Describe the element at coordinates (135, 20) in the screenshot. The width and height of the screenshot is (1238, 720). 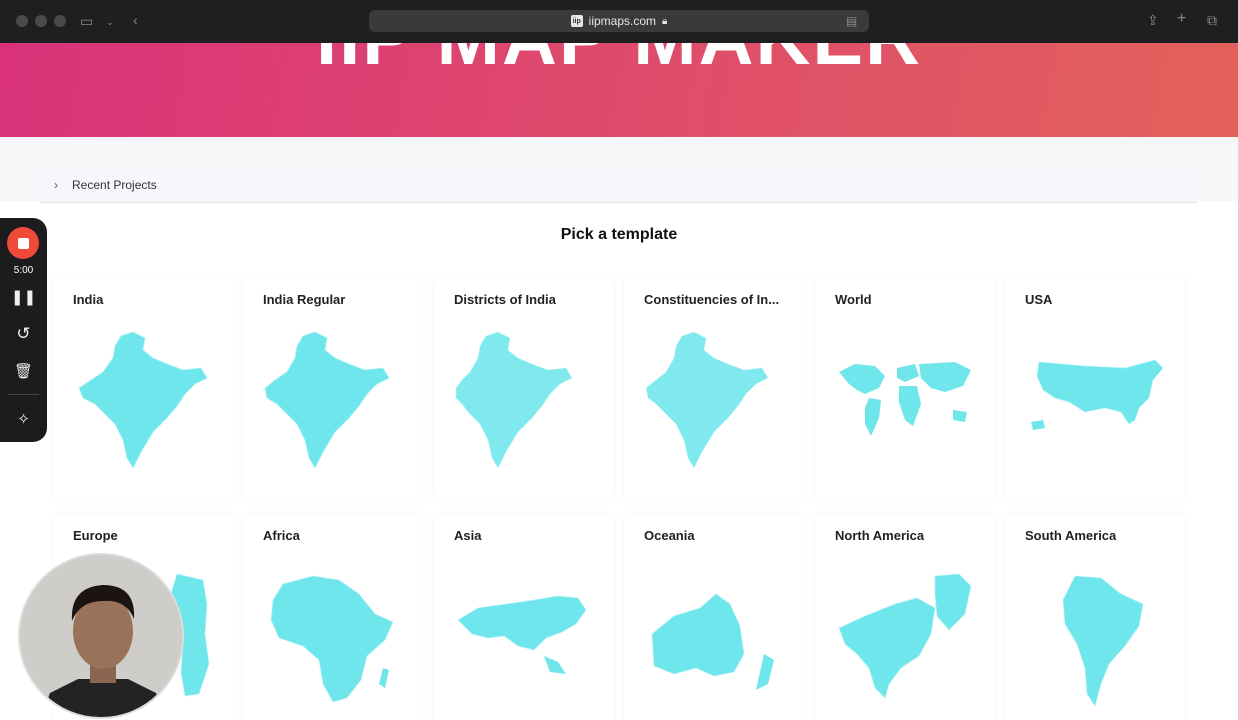
I see `back-arrow-icon: ‹` at that location.